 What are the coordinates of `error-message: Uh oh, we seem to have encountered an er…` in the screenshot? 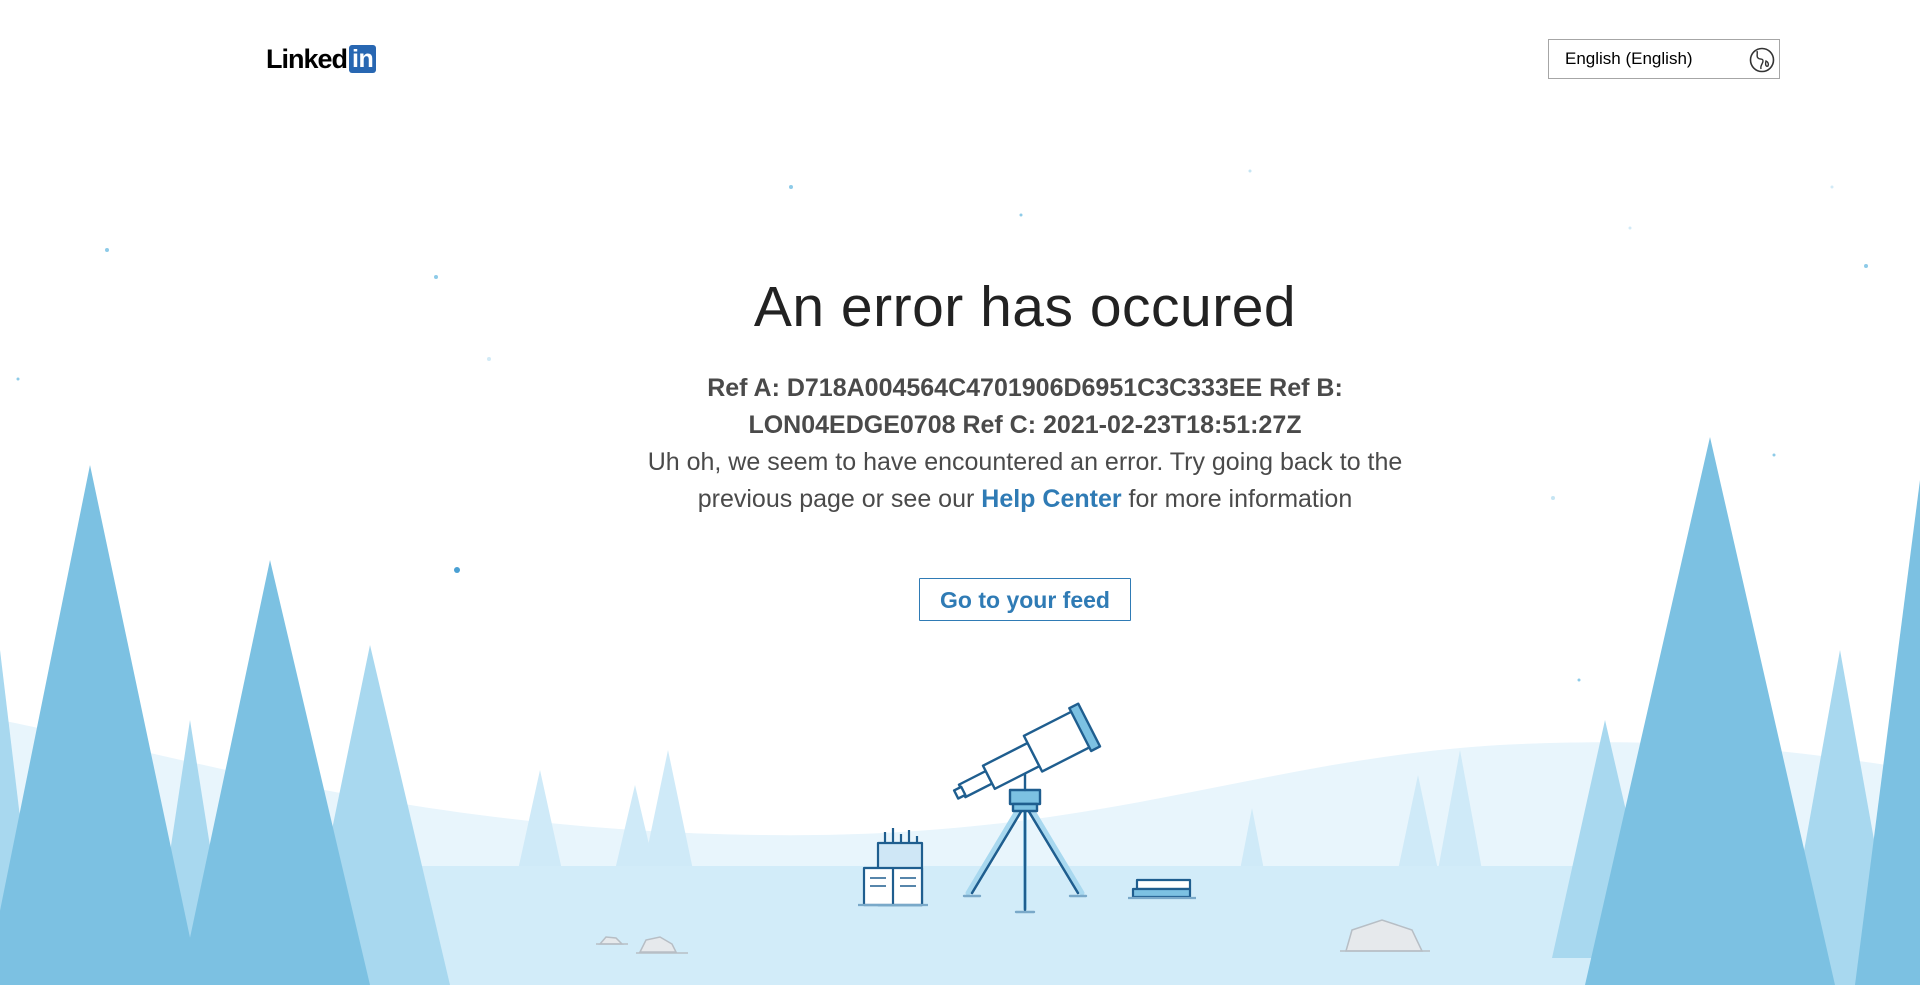 It's located at (1025, 481).